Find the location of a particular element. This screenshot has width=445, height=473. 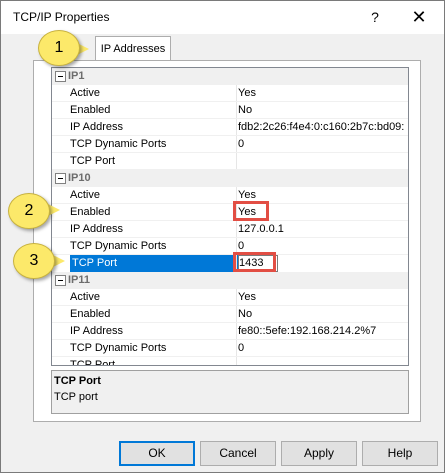

cancel-button: Cancel is located at coordinates (238, 453).